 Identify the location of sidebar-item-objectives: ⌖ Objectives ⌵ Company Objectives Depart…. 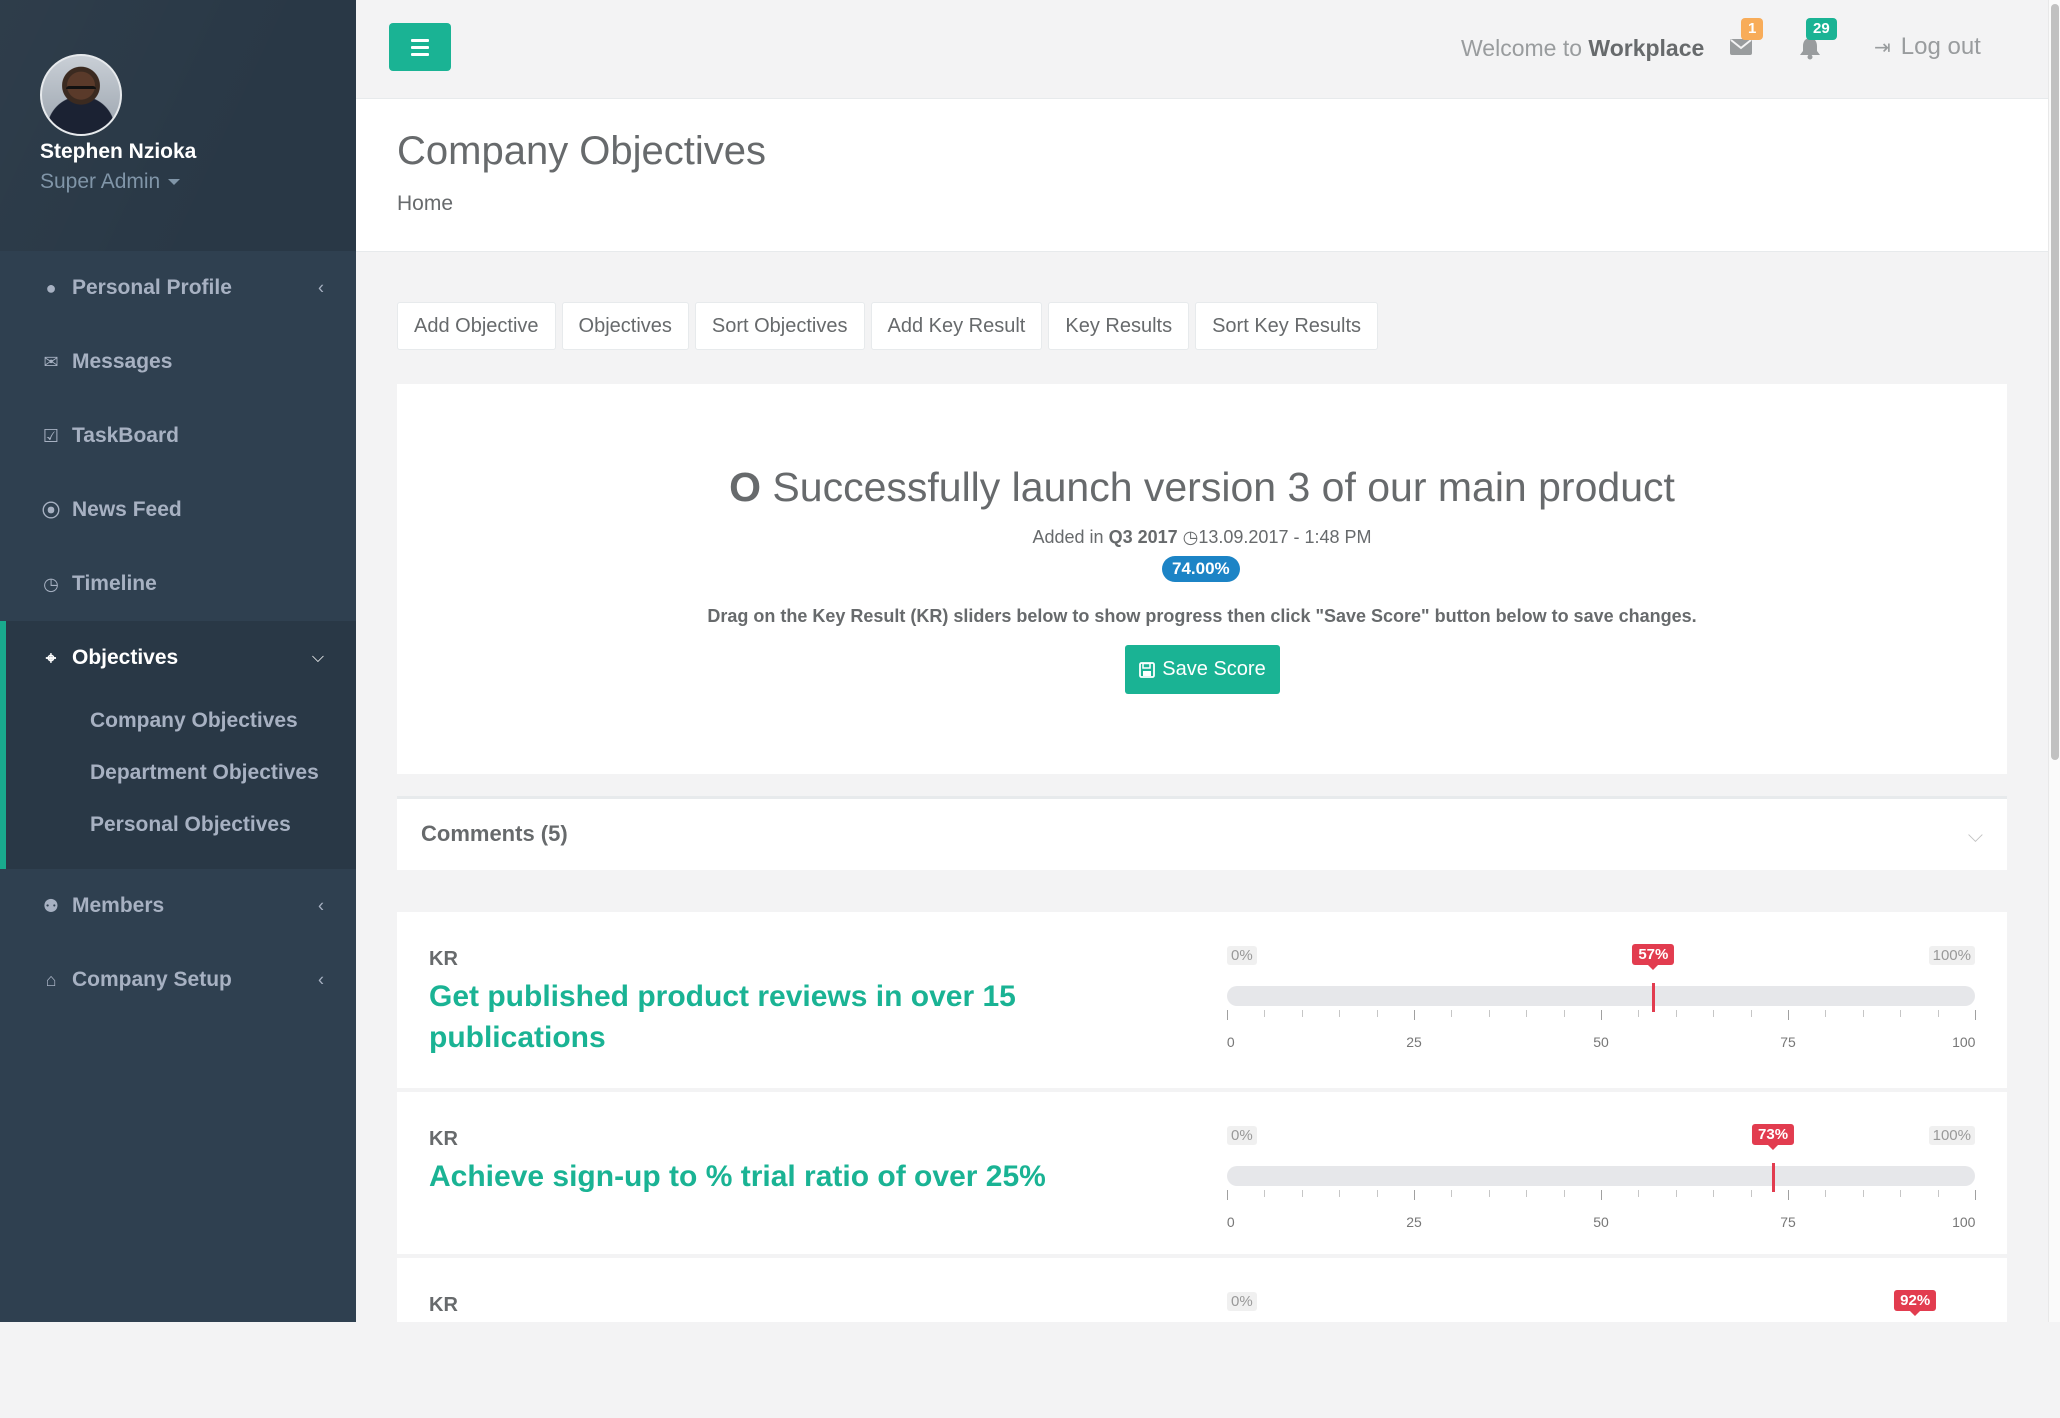
(178, 745).